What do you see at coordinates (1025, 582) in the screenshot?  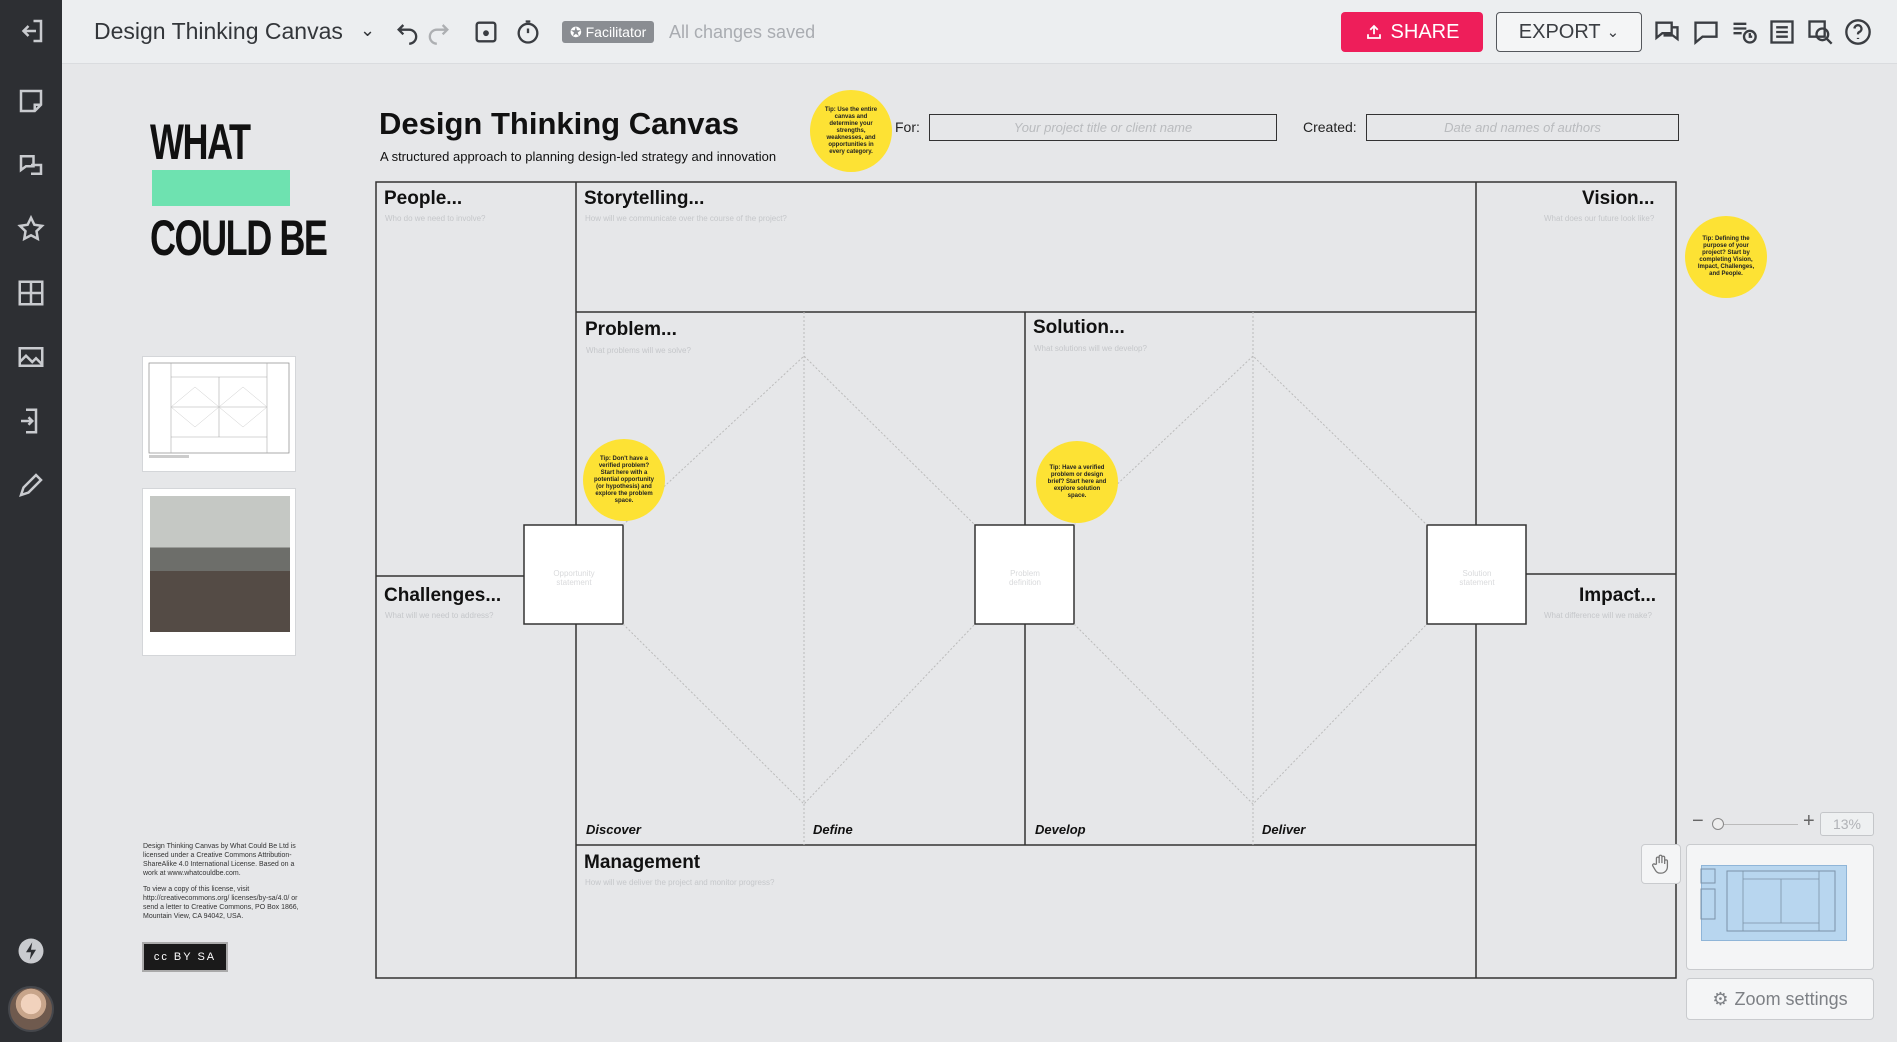 I see `hinge-problem-sub: definition` at bounding box center [1025, 582].